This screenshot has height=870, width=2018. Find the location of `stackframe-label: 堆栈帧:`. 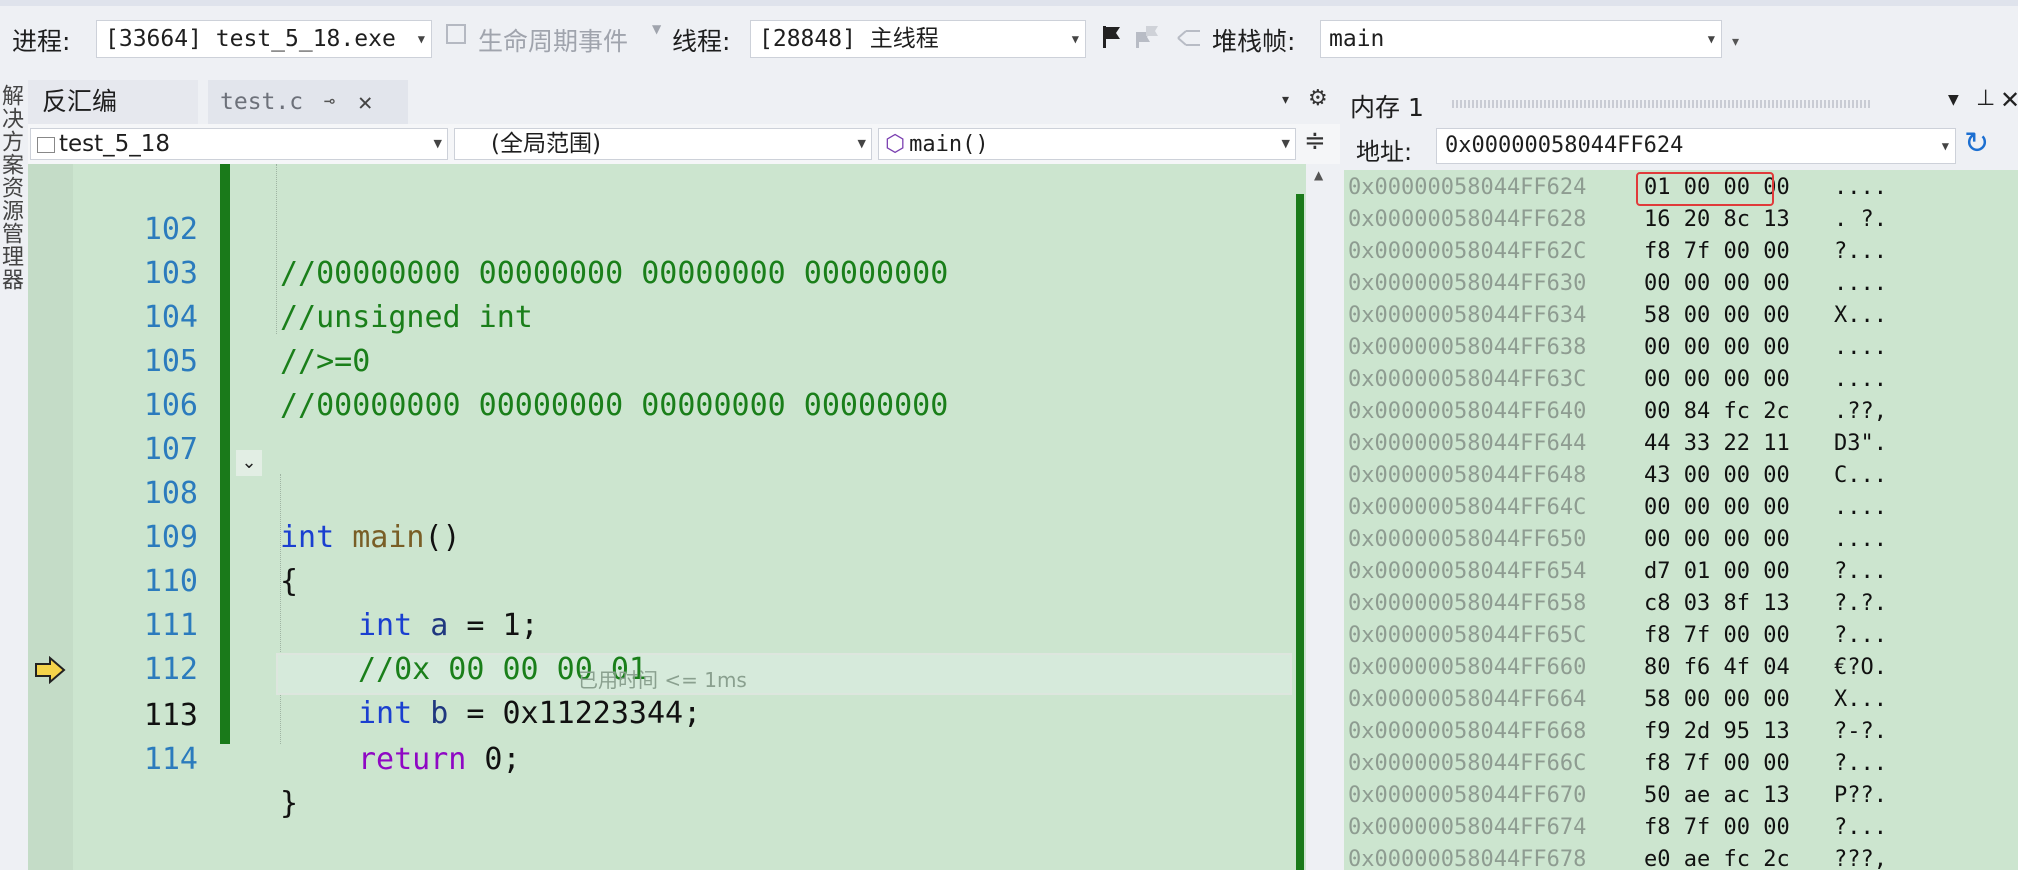

stackframe-label: 堆栈帧: is located at coordinates (1254, 41).